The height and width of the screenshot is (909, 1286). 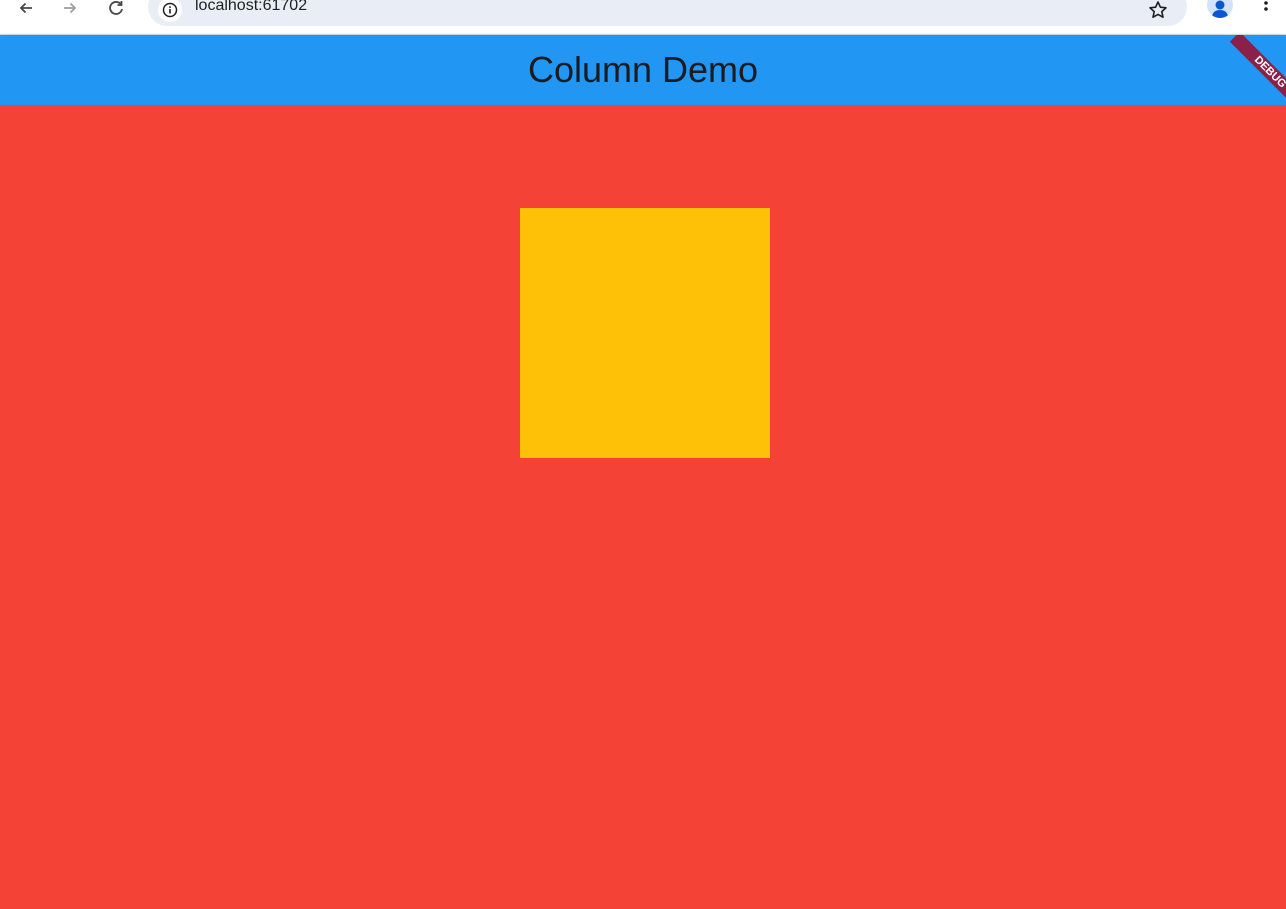 I want to click on site-info-button, so click(x=170, y=11).